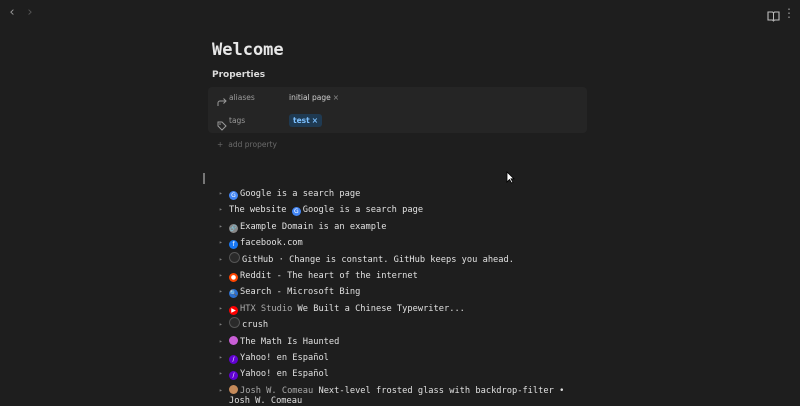 The height and width of the screenshot is (406, 800). I want to click on property-key: tags, so click(237, 120).